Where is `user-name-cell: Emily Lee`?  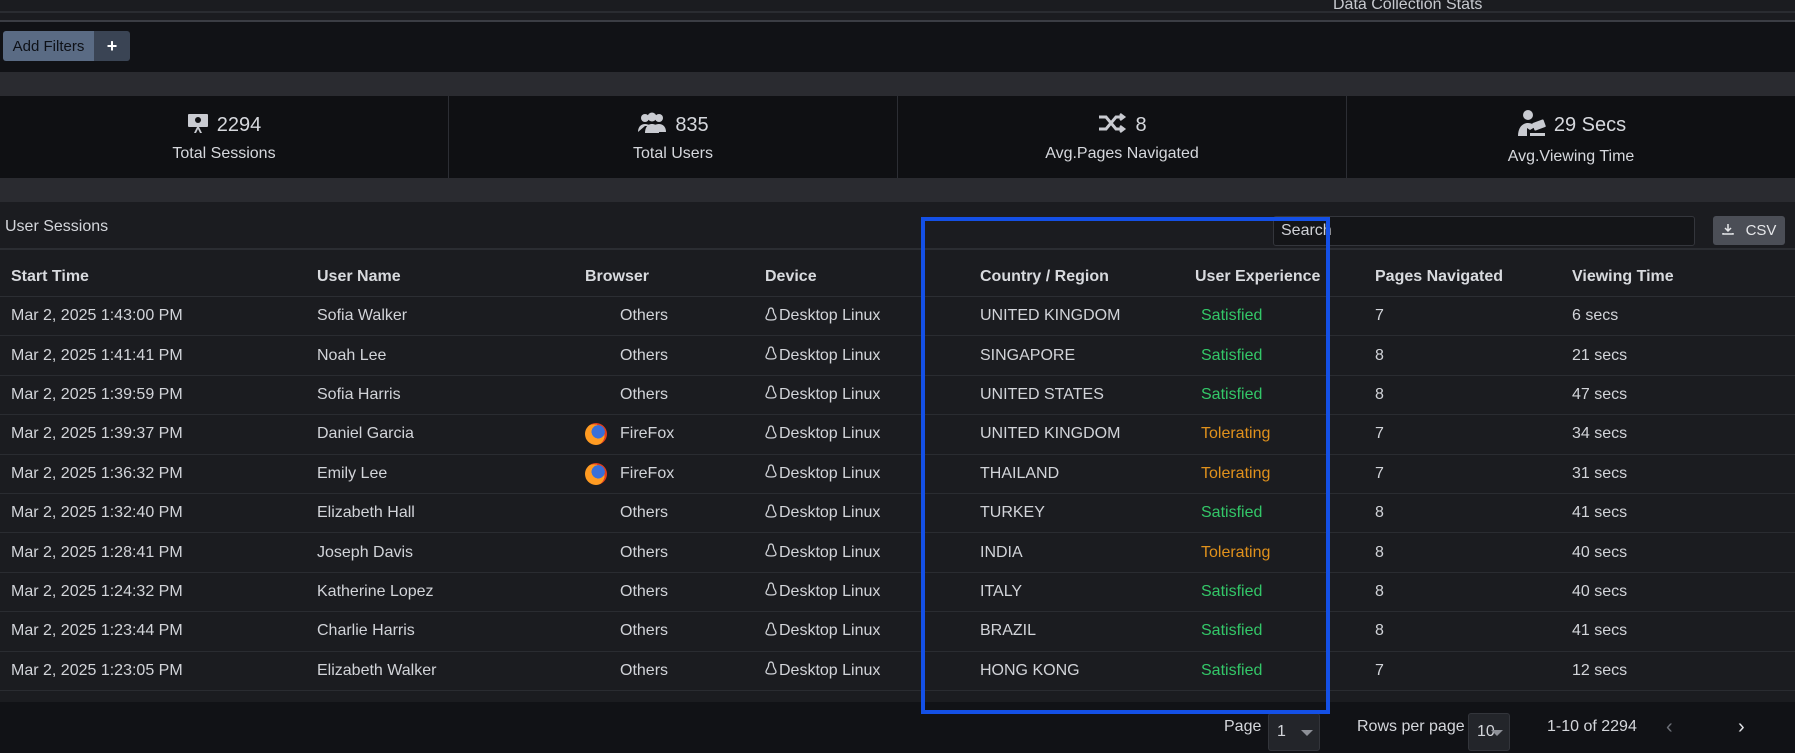 user-name-cell: Emily Lee is located at coordinates (451, 474).